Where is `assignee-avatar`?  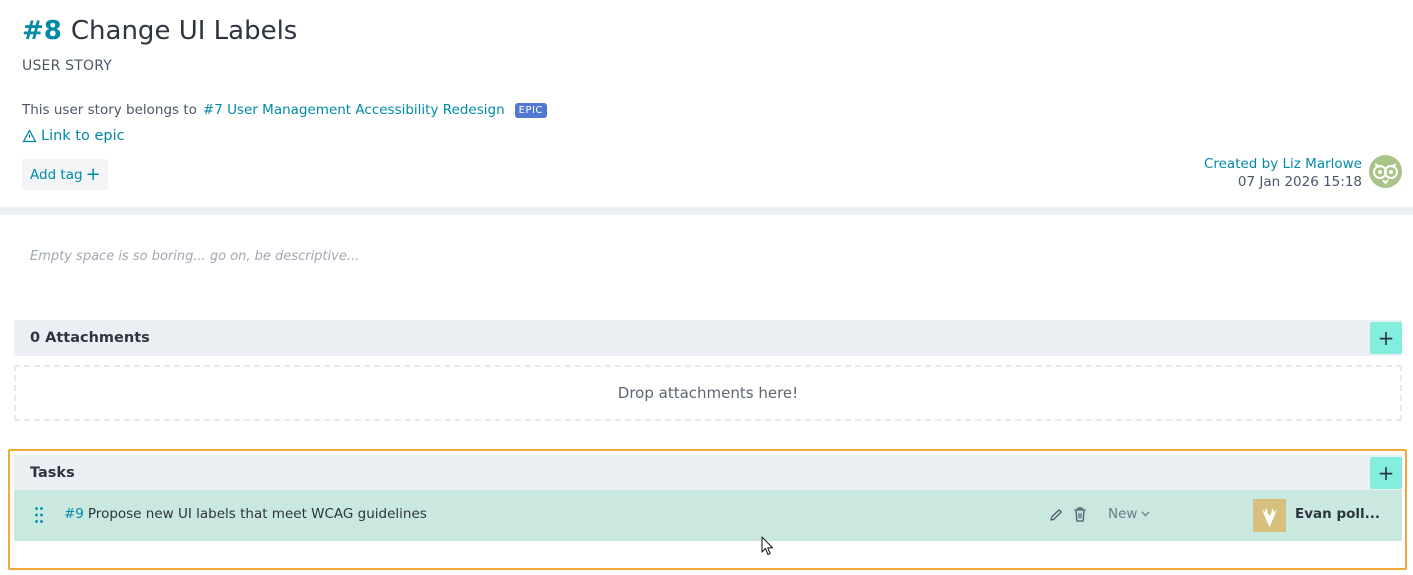
assignee-avatar is located at coordinates (1269, 515).